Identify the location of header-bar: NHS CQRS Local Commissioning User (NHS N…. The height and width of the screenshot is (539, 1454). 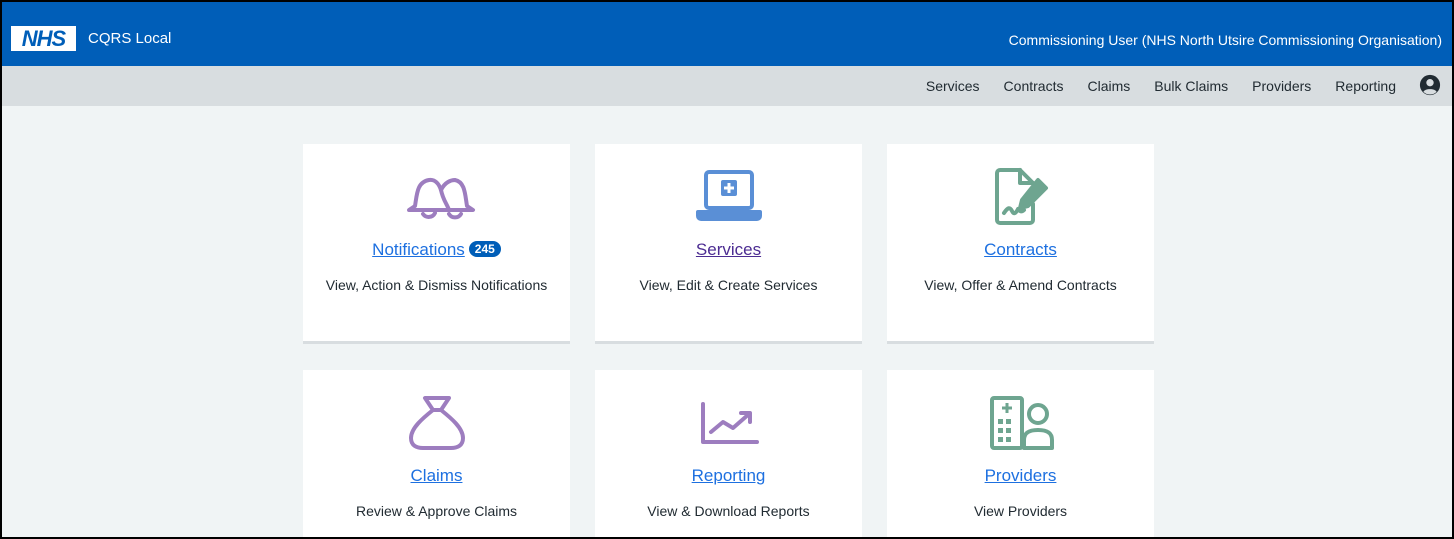
(727, 33).